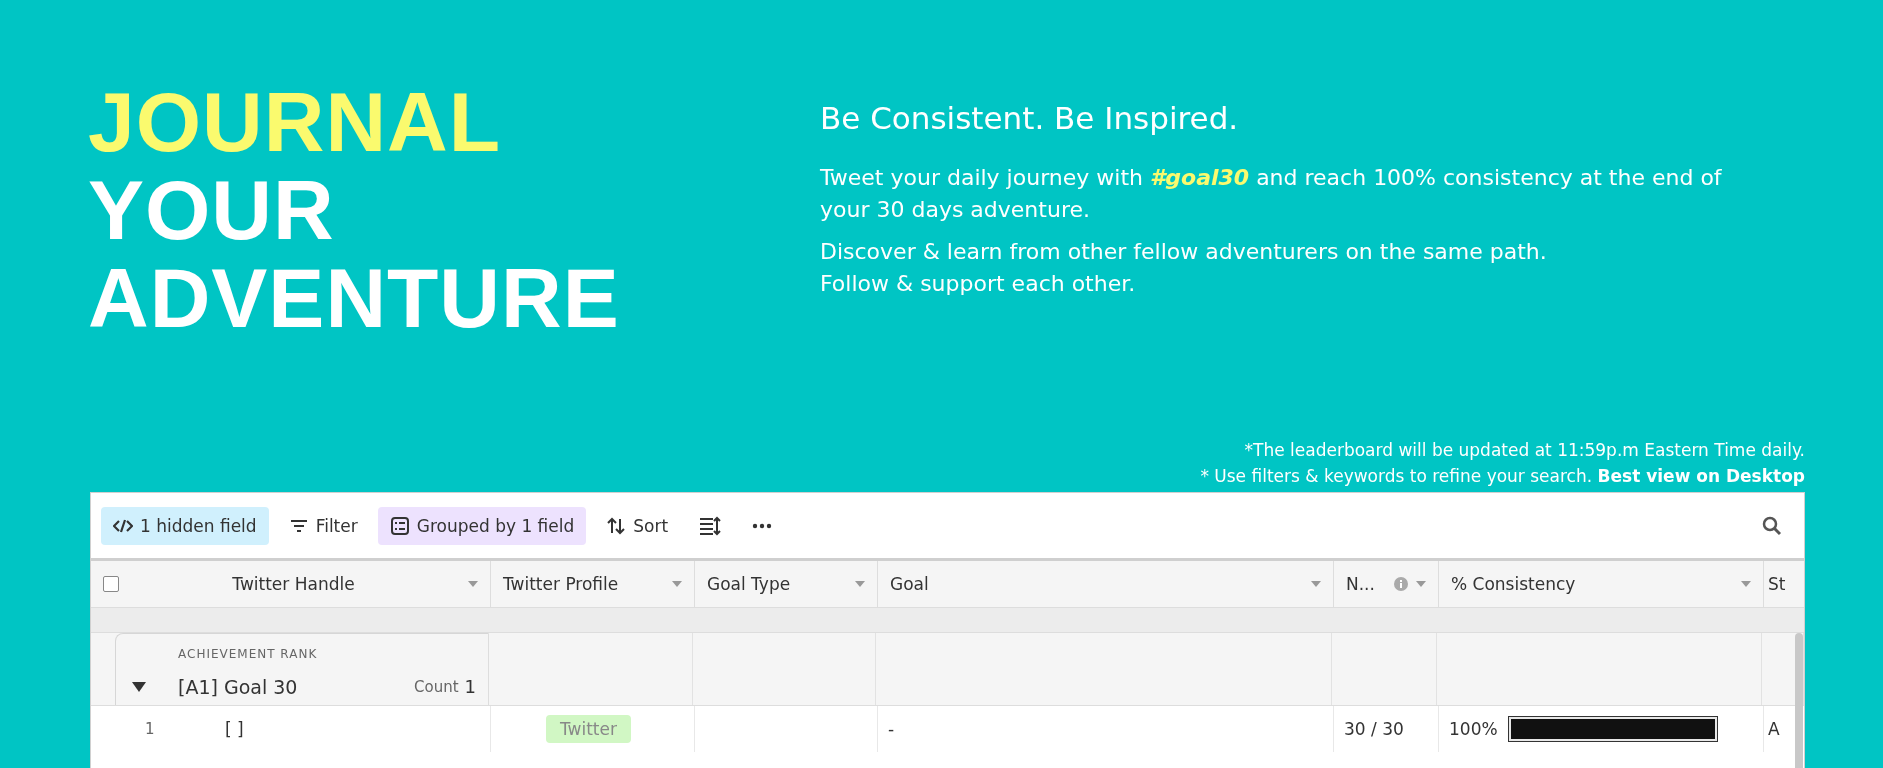 This screenshot has width=1883, height=768. I want to click on column-header: Twitter Handle, so click(293, 584).